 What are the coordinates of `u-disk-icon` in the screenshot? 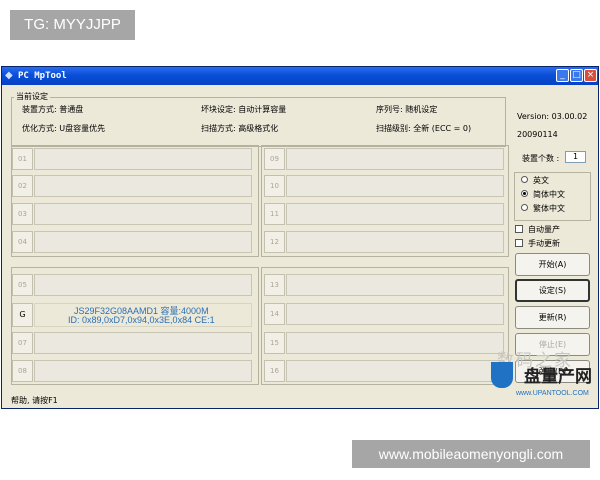 It's located at (502, 375).